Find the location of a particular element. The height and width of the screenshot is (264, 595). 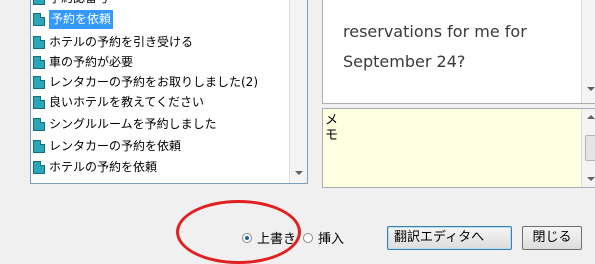

list-item-selected: 予約を依頼 is located at coordinates (72, 19).